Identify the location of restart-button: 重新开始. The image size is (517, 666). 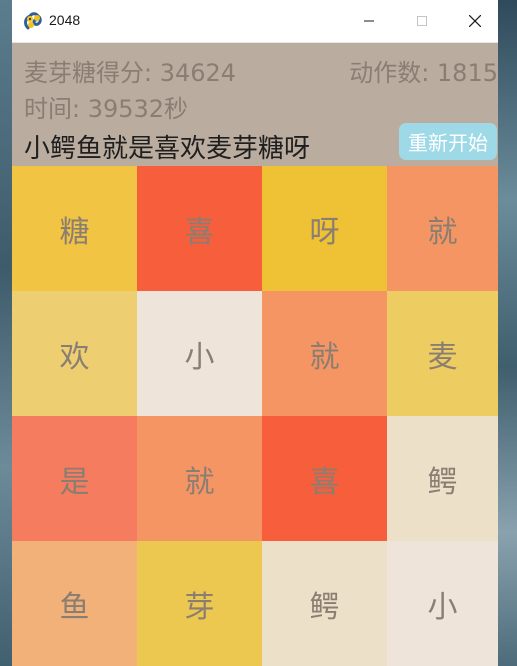
(448, 141).